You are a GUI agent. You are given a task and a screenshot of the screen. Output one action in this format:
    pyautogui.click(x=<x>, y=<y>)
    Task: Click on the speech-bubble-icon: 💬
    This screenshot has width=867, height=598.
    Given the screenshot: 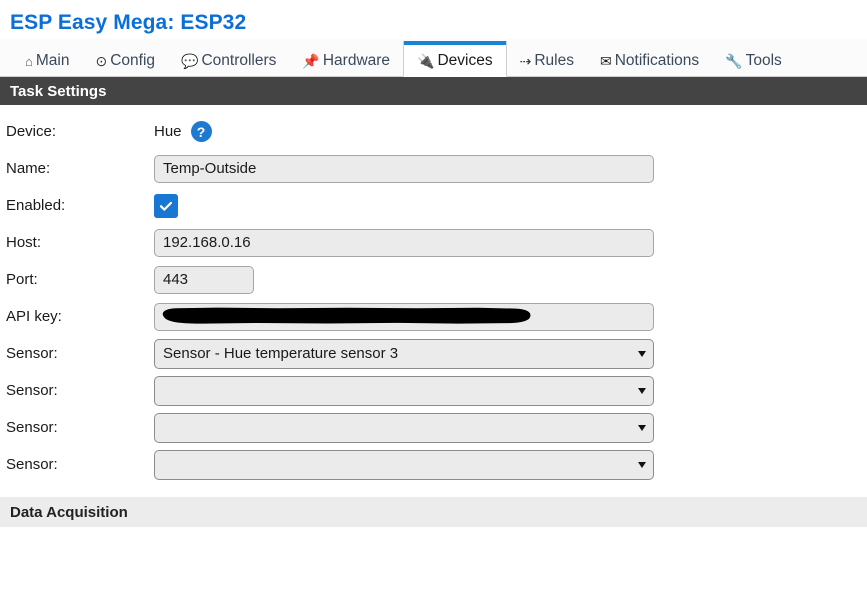 What is the action you would take?
    pyautogui.click(x=190, y=61)
    